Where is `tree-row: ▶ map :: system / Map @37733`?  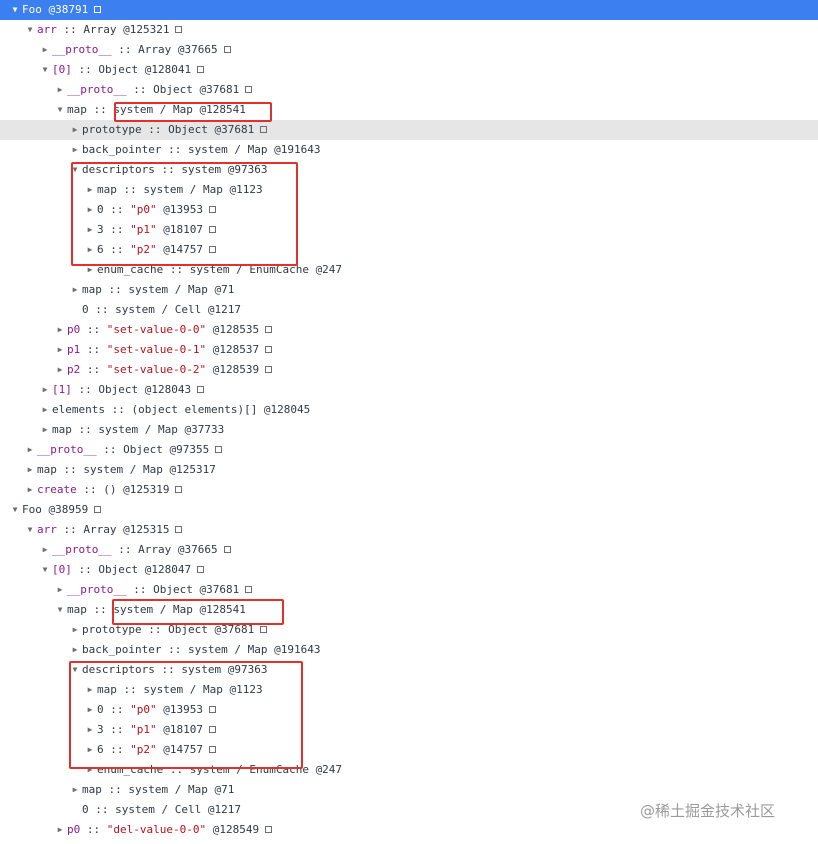 tree-row: ▶ map :: system / Map @37733 is located at coordinates (409, 430).